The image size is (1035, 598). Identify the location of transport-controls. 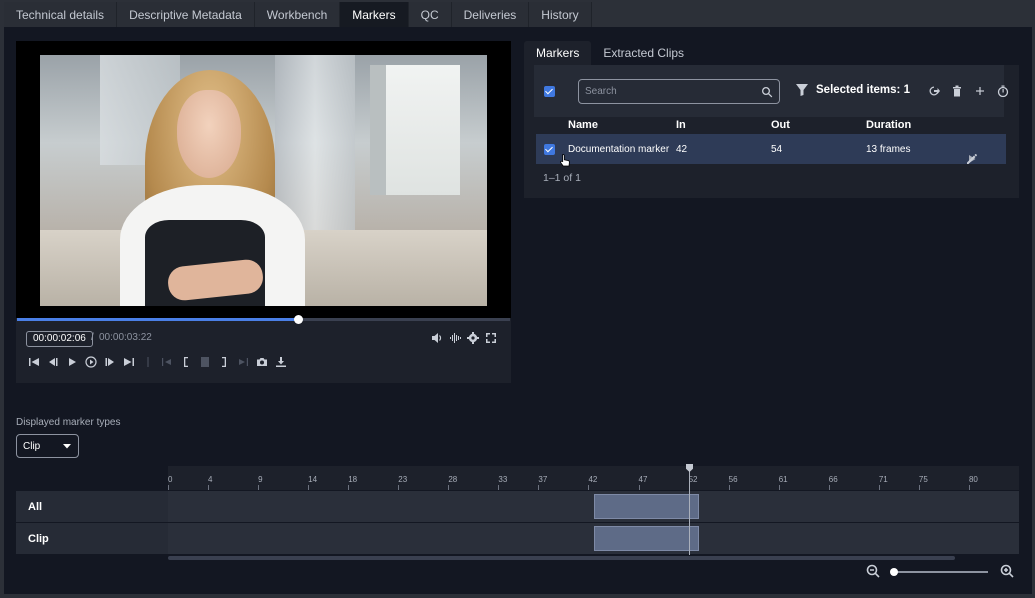
(157, 362).